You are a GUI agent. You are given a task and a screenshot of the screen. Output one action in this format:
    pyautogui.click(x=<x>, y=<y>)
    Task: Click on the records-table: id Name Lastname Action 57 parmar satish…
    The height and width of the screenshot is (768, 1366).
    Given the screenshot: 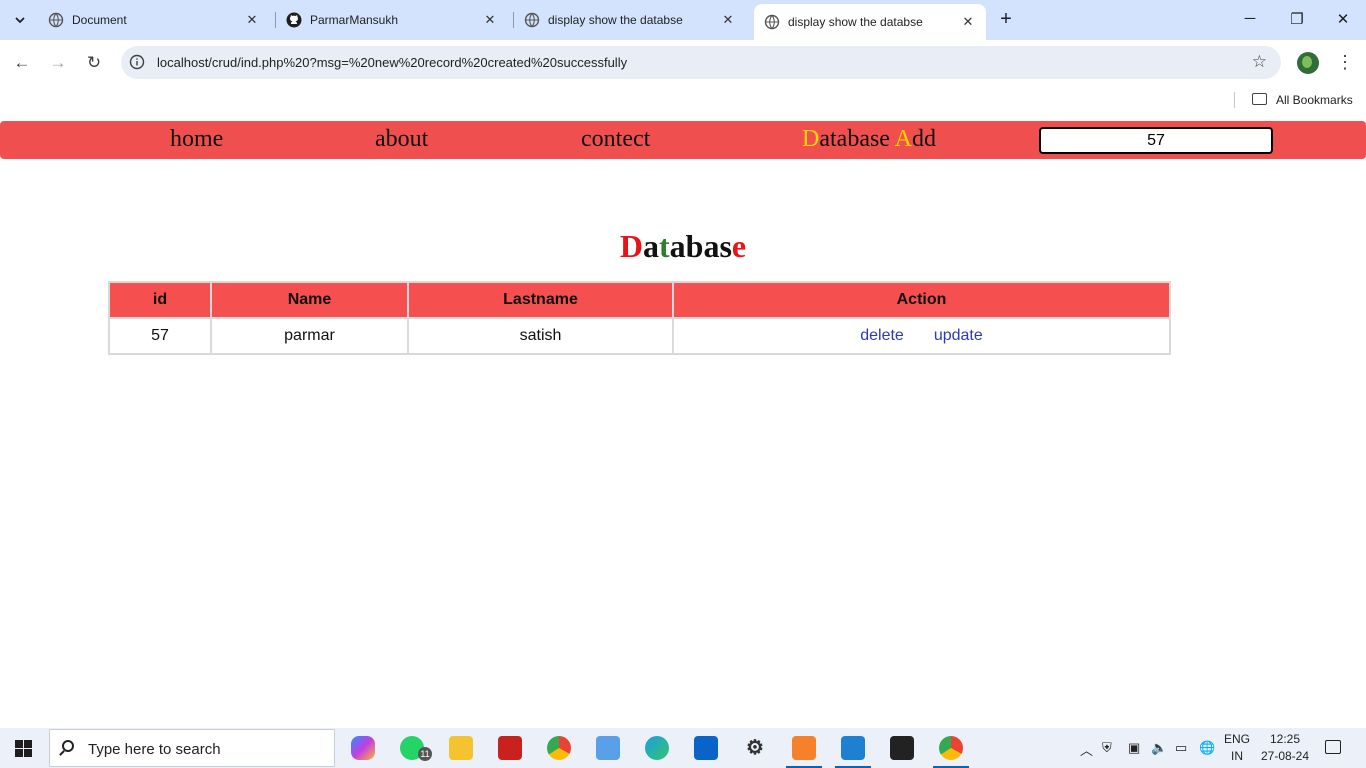 What is the action you would take?
    pyautogui.click(x=639, y=318)
    